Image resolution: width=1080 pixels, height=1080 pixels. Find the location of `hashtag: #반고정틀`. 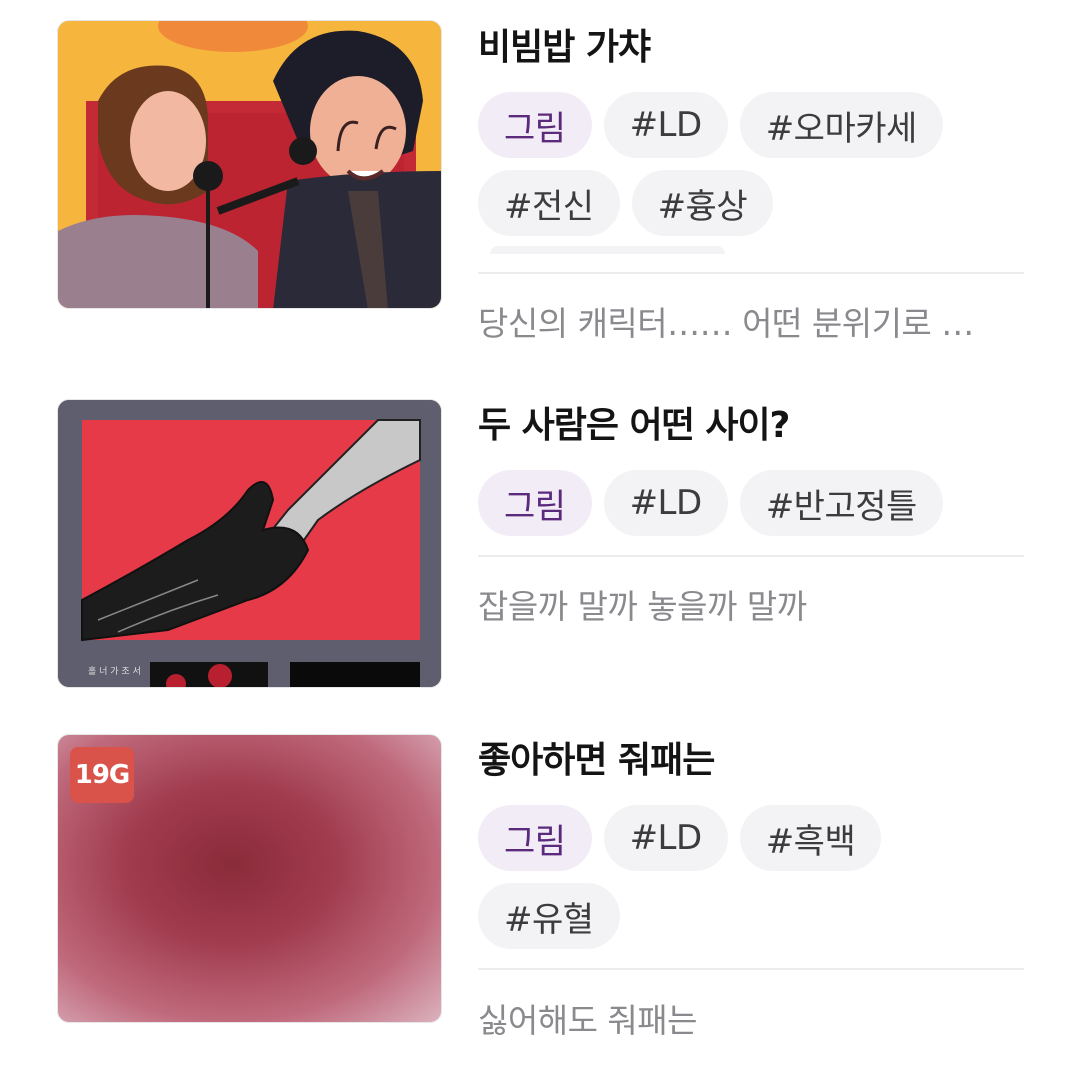

hashtag: #반고정틀 is located at coordinates (841, 503).